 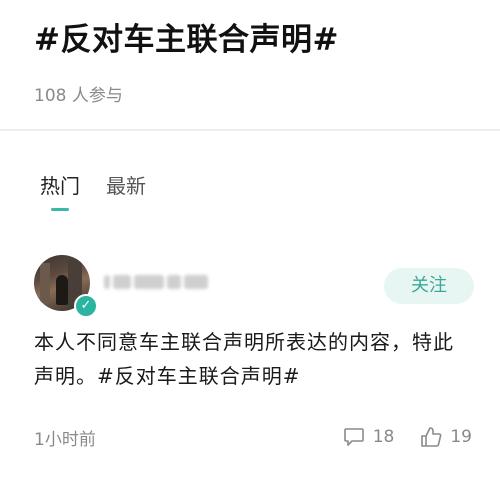 I want to click on thumbs-up-icon, so click(x=431, y=437).